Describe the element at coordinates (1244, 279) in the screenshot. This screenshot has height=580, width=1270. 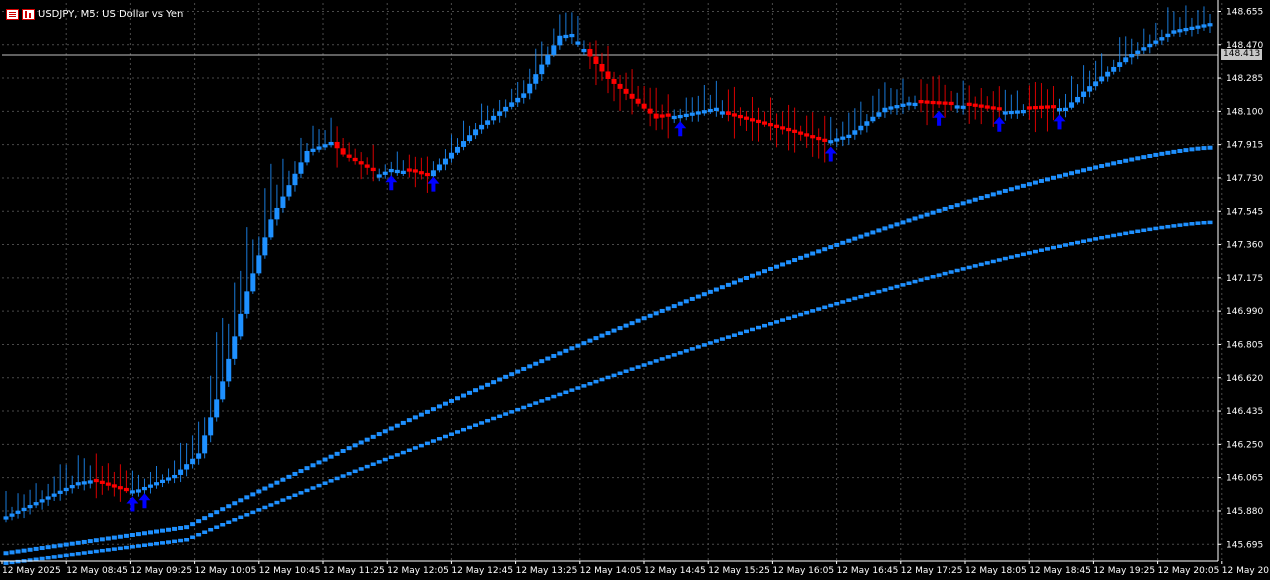
I see `y-tick-label: 147.175` at that location.